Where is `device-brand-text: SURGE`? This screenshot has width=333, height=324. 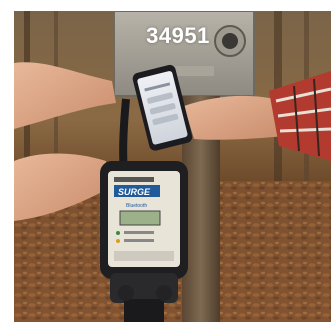 device-brand-text: SURGE is located at coordinates (134, 192).